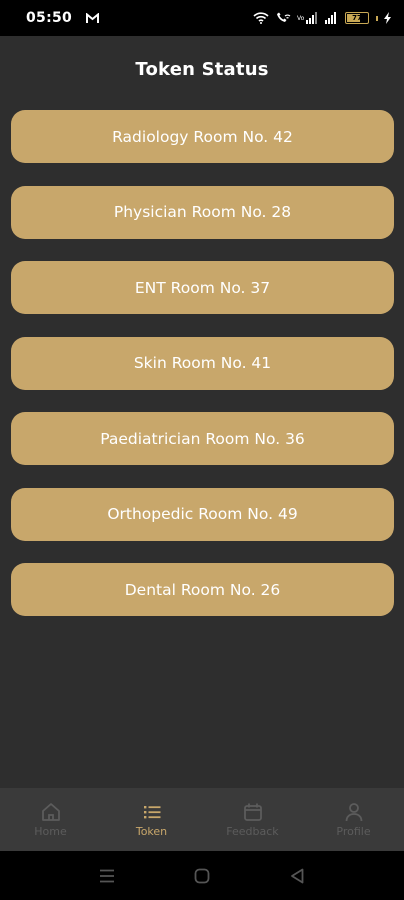 The height and width of the screenshot is (900, 404). I want to click on recents-icon, so click(107, 876).